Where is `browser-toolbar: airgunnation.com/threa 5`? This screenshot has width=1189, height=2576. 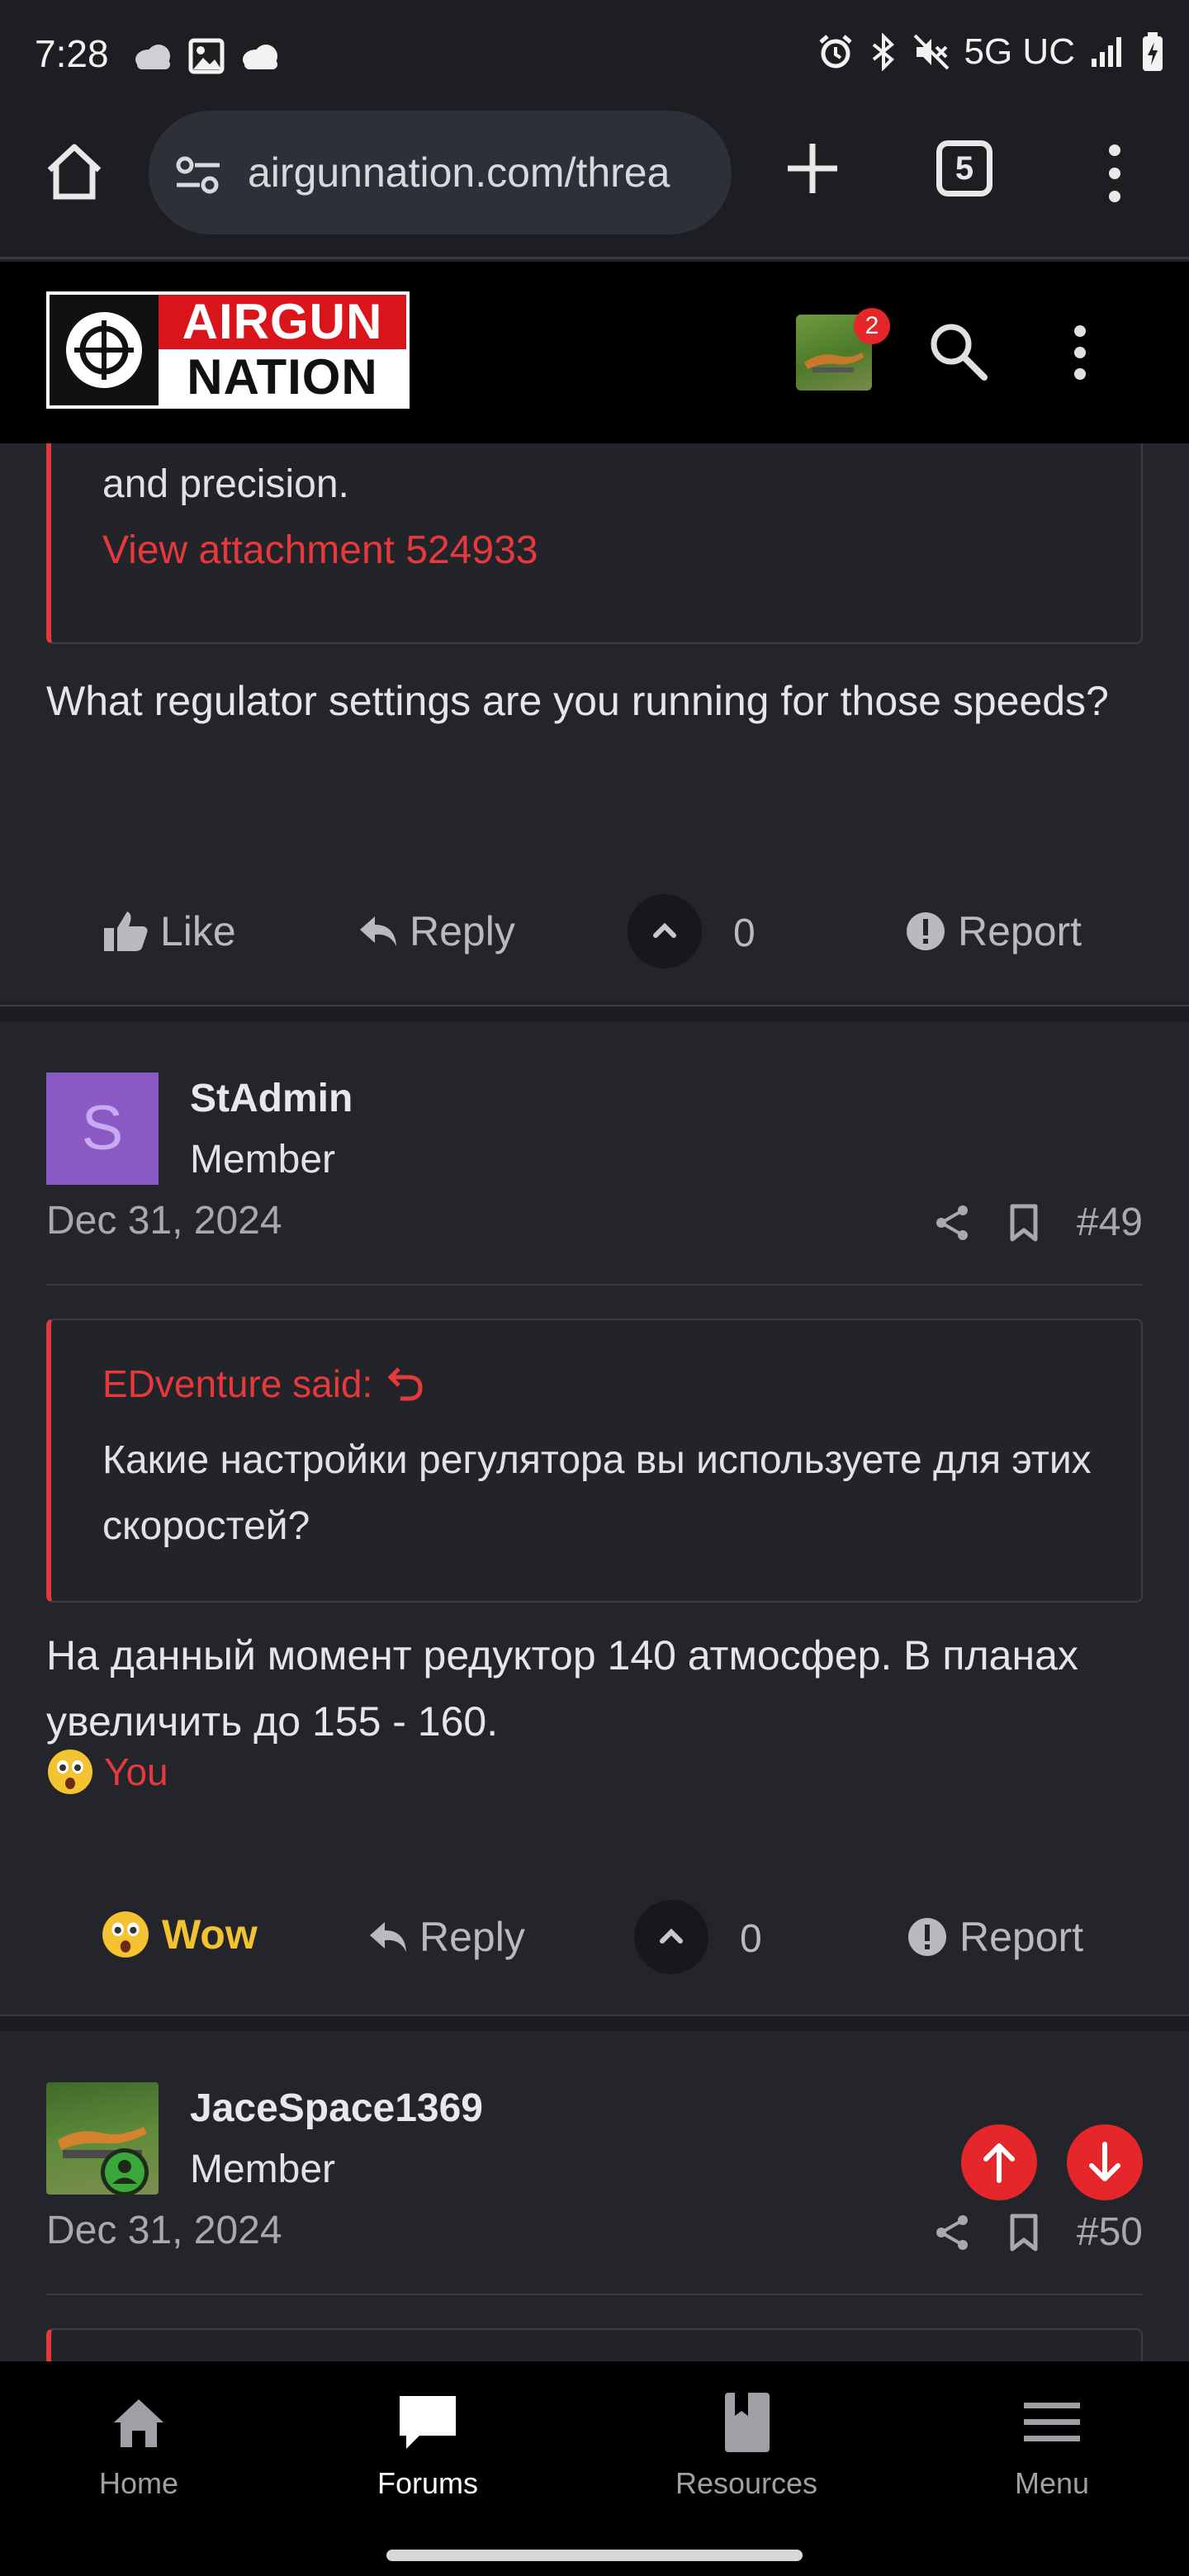 browser-toolbar: airgunnation.com/threa 5 is located at coordinates (594, 183).